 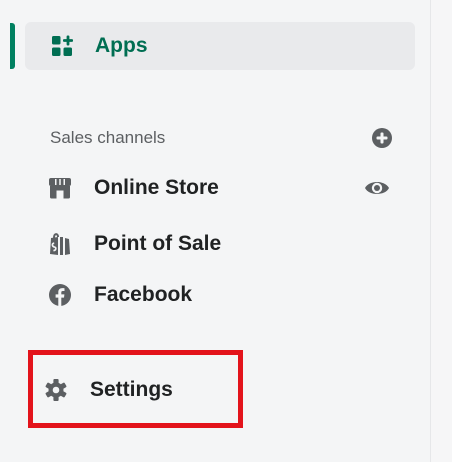 What do you see at coordinates (377, 188) in the screenshot?
I see `eye-icon` at bounding box center [377, 188].